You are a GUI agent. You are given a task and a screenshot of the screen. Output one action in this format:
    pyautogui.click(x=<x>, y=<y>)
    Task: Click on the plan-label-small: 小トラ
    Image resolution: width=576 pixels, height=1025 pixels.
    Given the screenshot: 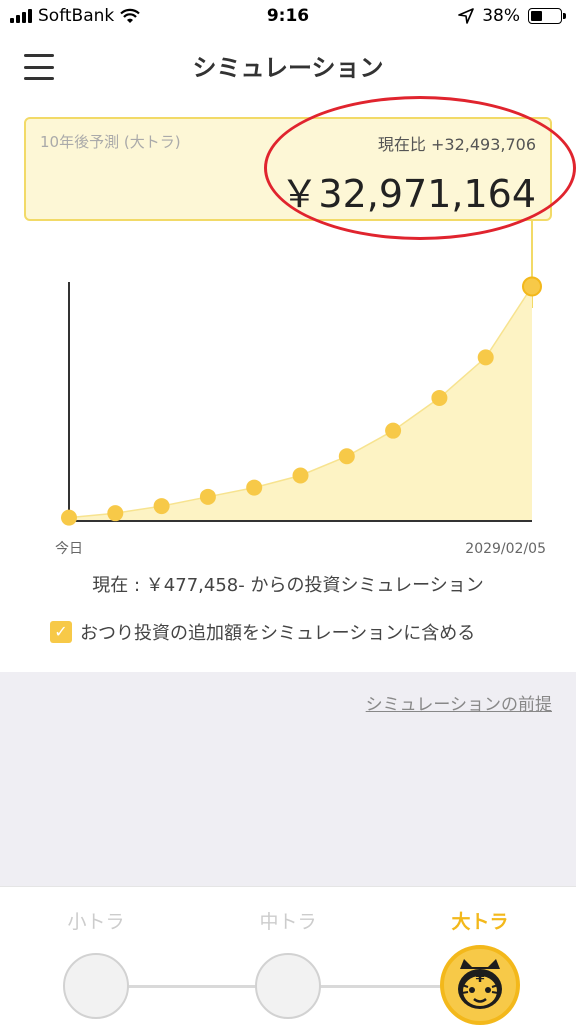 What is the action you would take?
    pyautogui.click(x=96, y=920)
    